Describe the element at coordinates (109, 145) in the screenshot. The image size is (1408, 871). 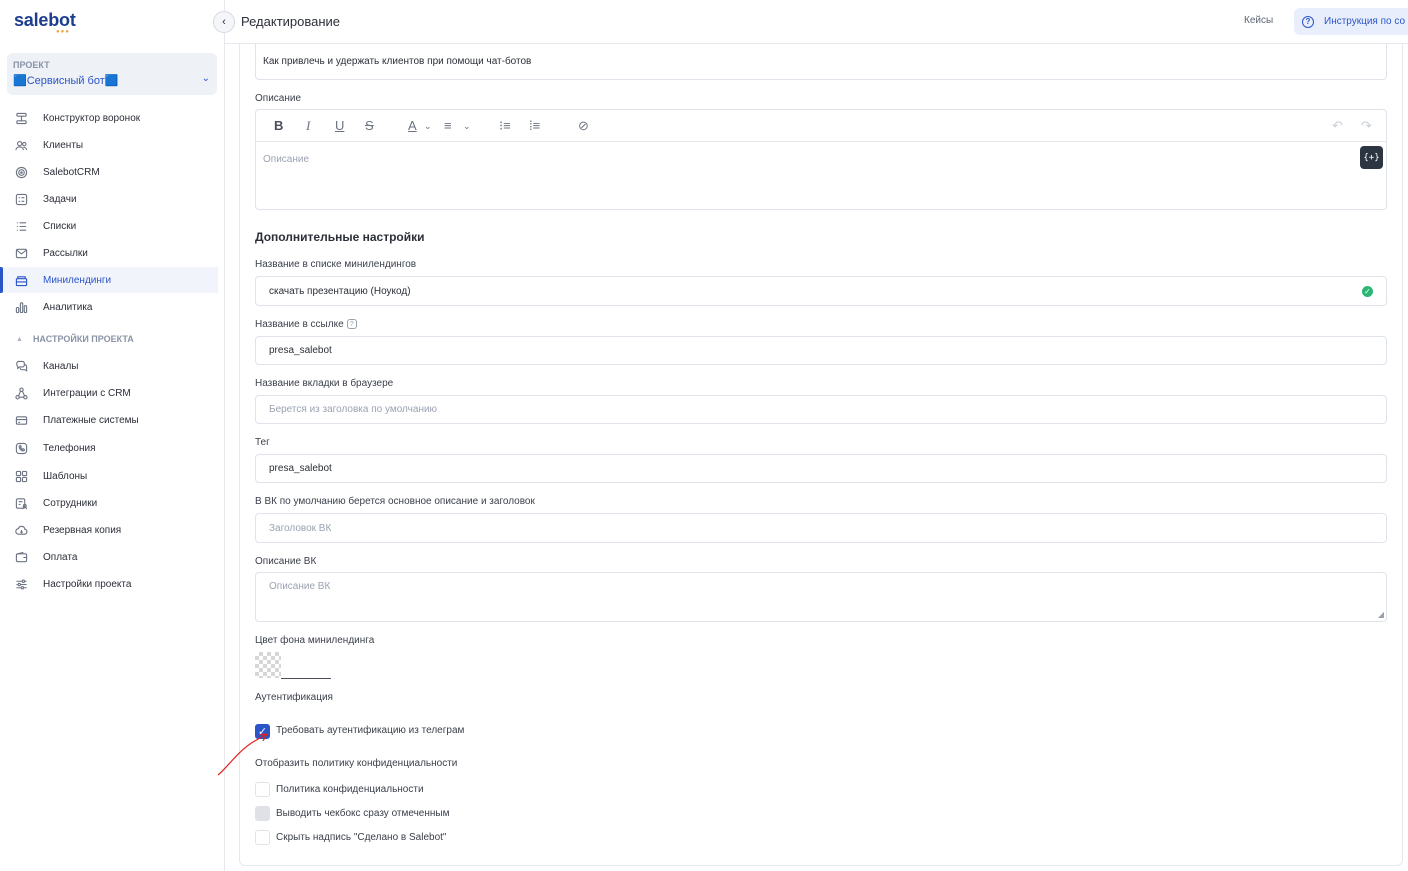
I see `sidebar-item-clients: Клиенты` at that location.